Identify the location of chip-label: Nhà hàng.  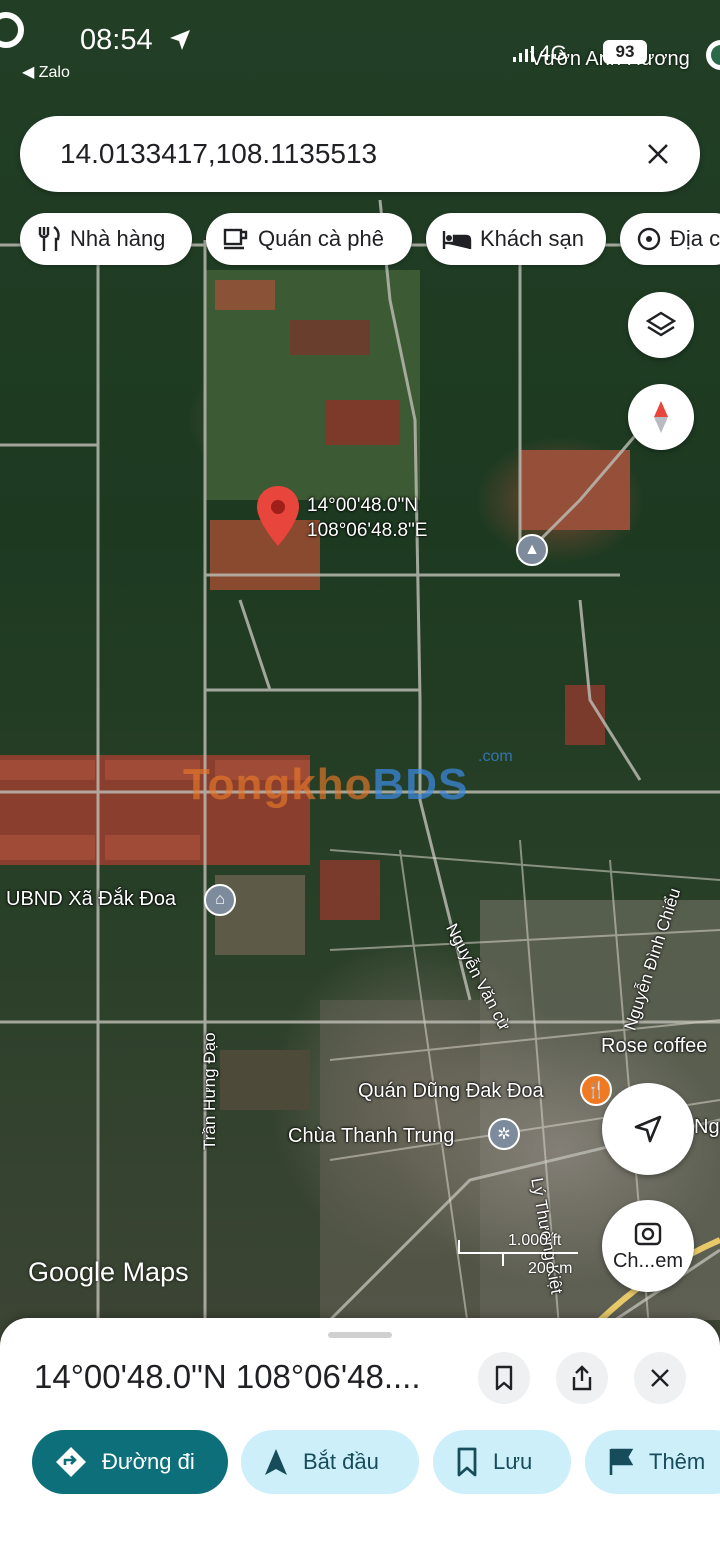
(118, 238).